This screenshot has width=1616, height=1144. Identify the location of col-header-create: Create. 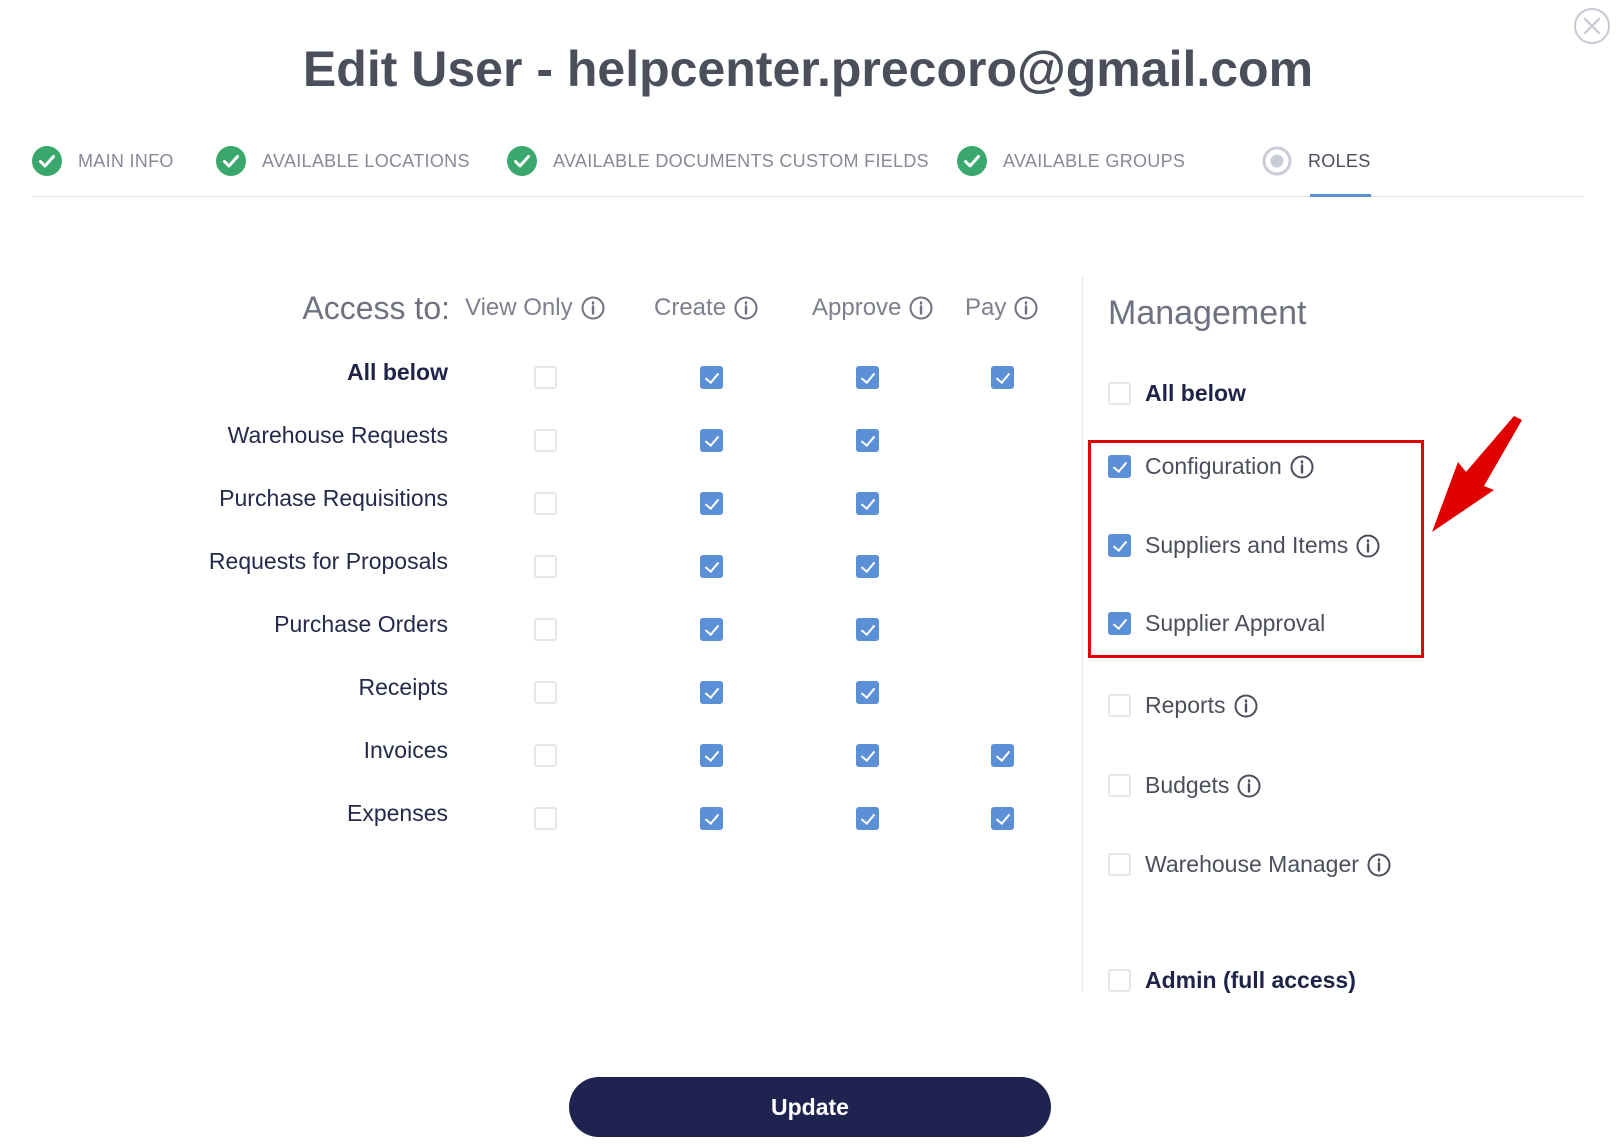
(706, 308).